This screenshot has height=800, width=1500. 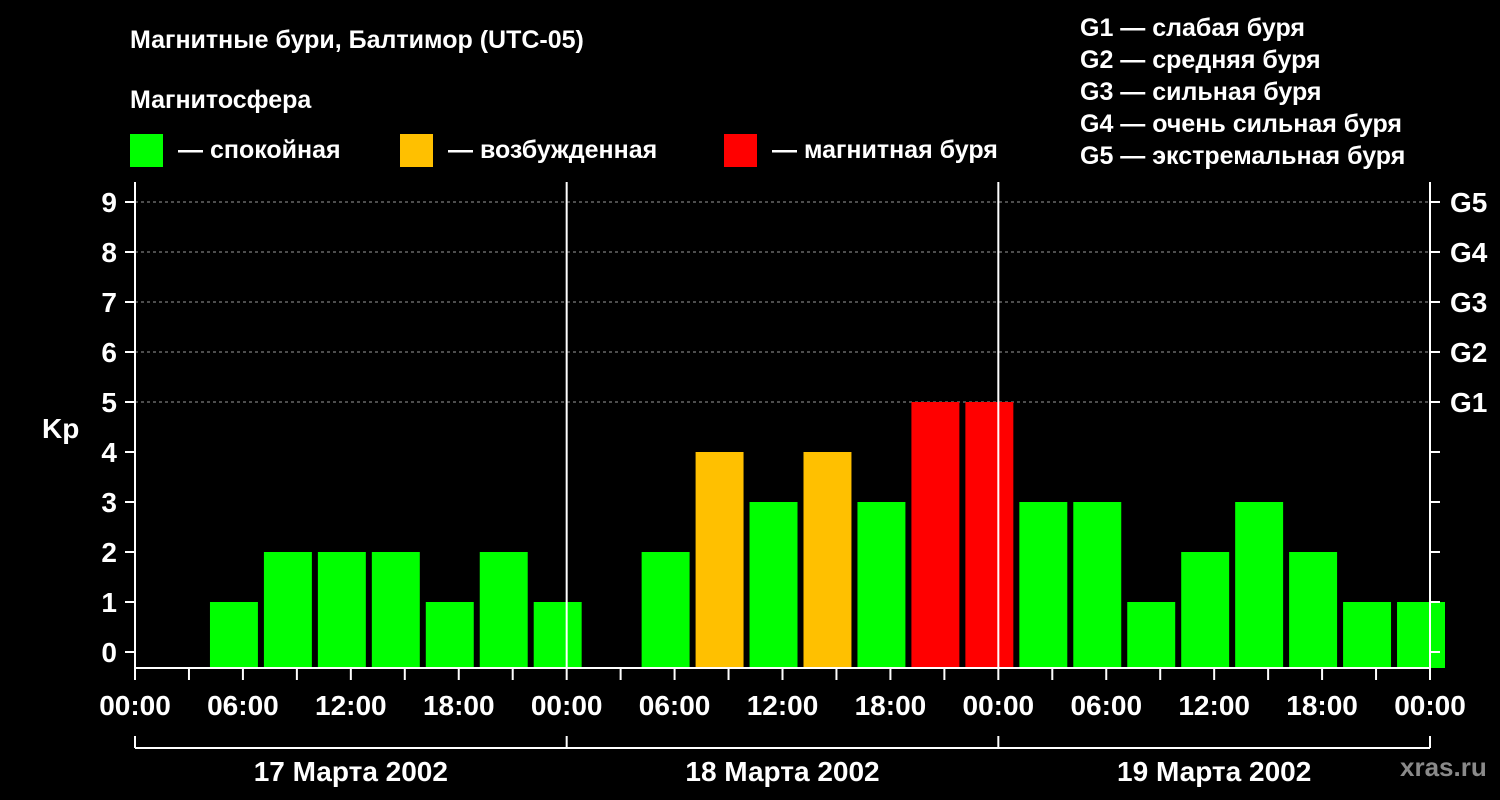 What do you see at coordinates (109, 352) in the screenshot?
I see `y-tick-label-6: 6` at bounding box center [109, 352].